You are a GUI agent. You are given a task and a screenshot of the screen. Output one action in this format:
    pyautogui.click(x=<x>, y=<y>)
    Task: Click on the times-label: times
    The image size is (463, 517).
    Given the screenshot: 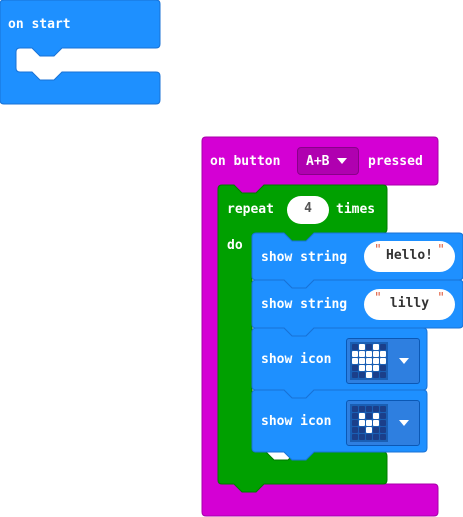 What is the action you would take?
    pyautogui.click(x=356, y=209)
    